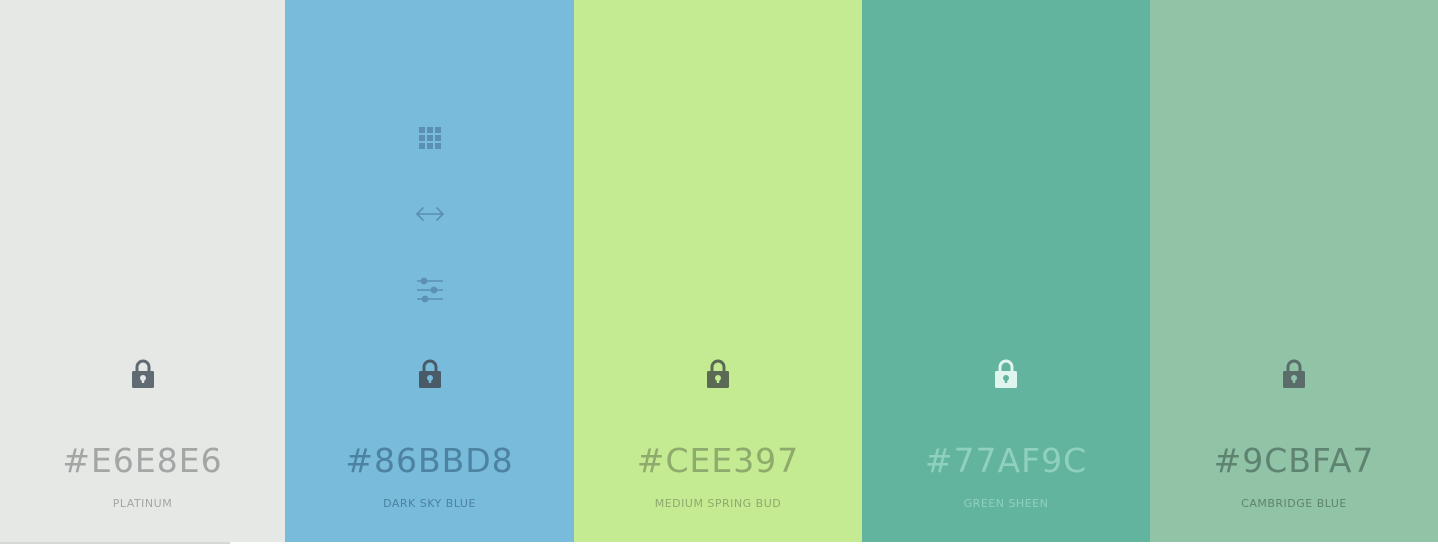  What do you see at coordinates (1294, 503) in the screenshot?
I see `color-name: CAMBRIDGE BLUE` at bounding box center [1294, 503].